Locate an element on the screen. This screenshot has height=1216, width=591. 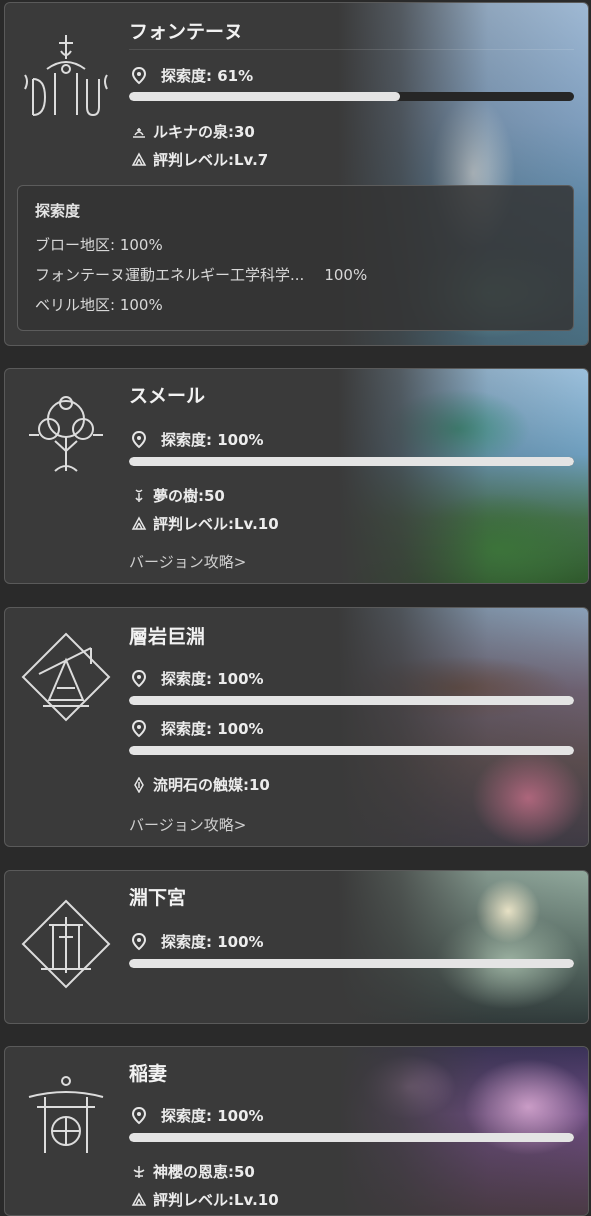
stat-line: 流明石の触媒: 10 is located at coordinates (200, 784).